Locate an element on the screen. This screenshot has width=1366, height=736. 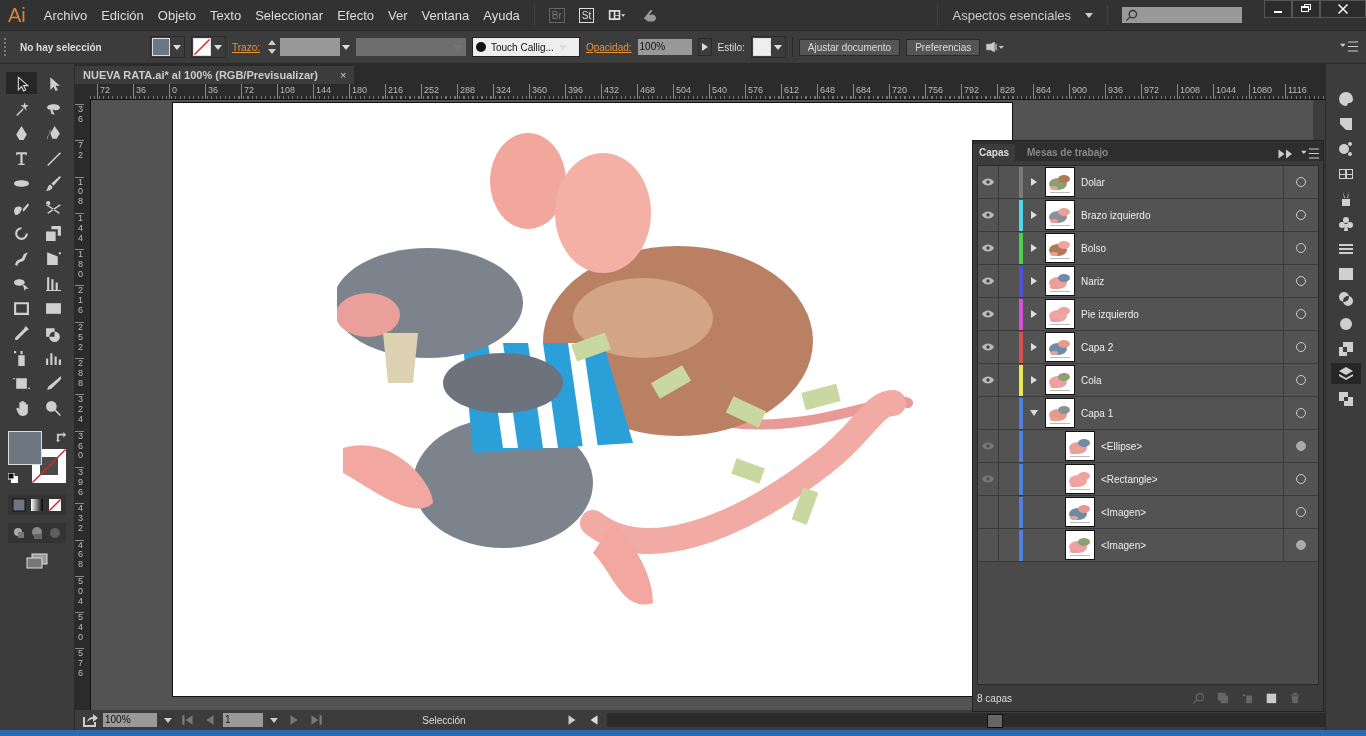
draw-behind-icon is located at coordinates (37, 533).